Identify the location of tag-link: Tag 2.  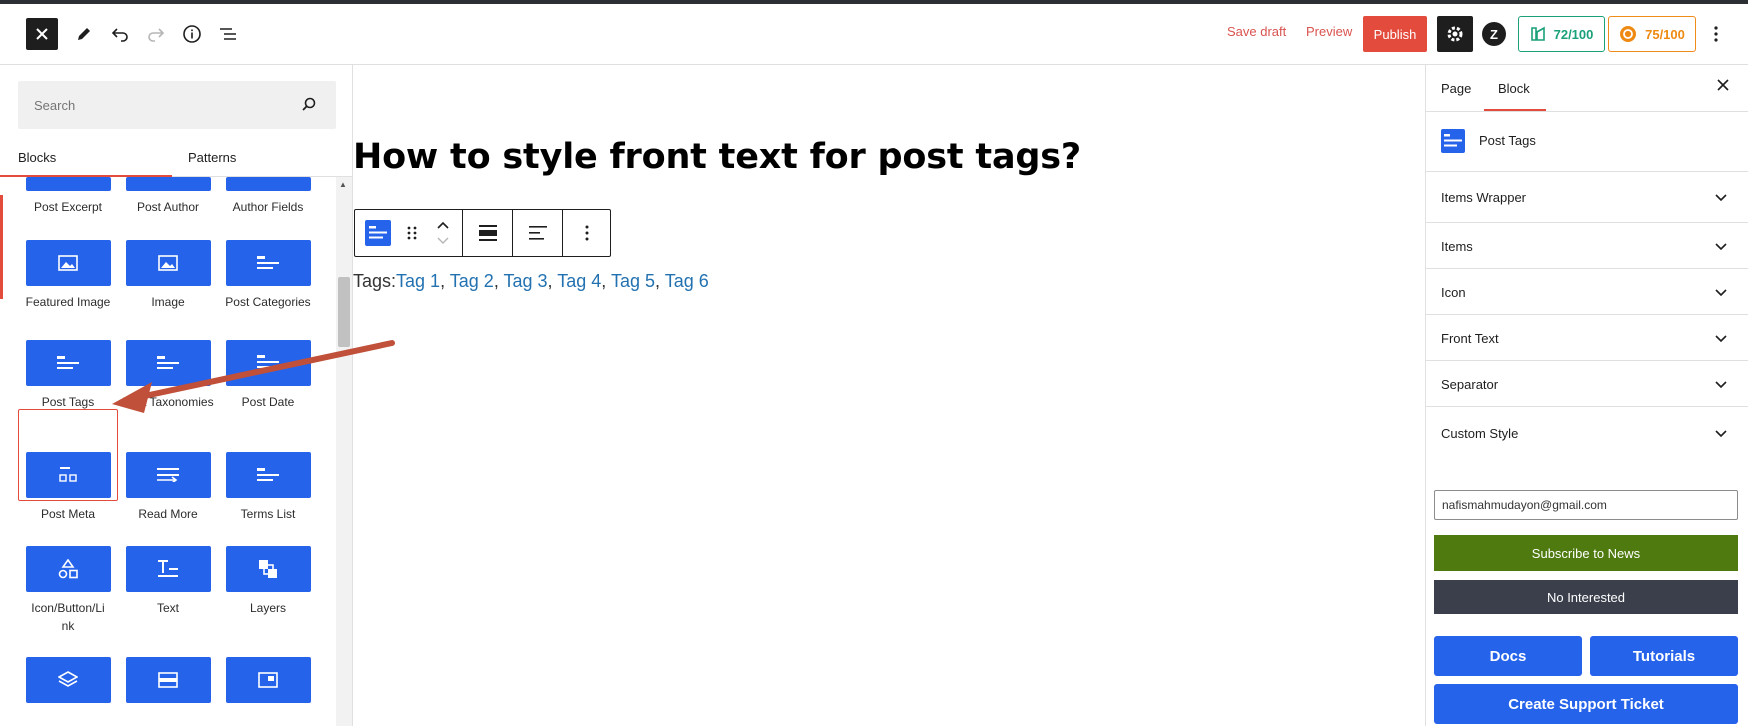
(472, 281).